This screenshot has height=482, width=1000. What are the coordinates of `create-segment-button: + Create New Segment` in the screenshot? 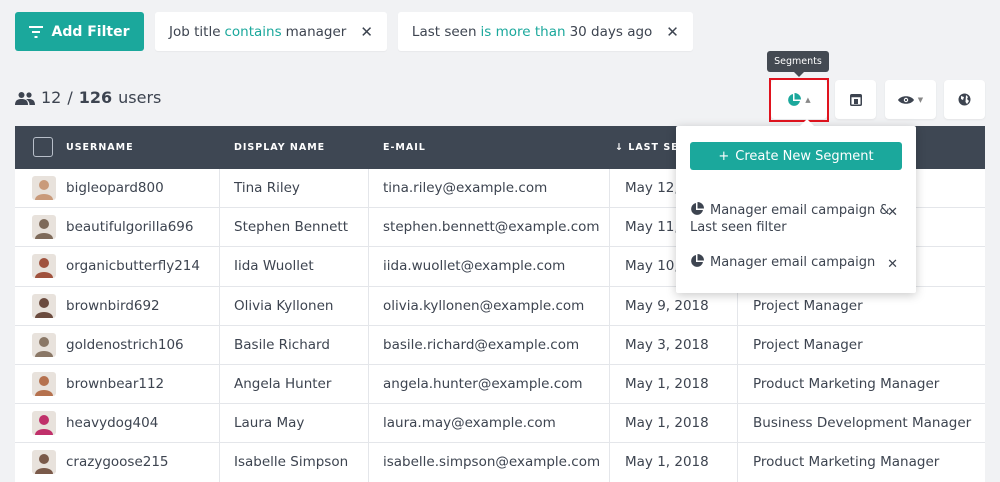 It's located at (796, 156).